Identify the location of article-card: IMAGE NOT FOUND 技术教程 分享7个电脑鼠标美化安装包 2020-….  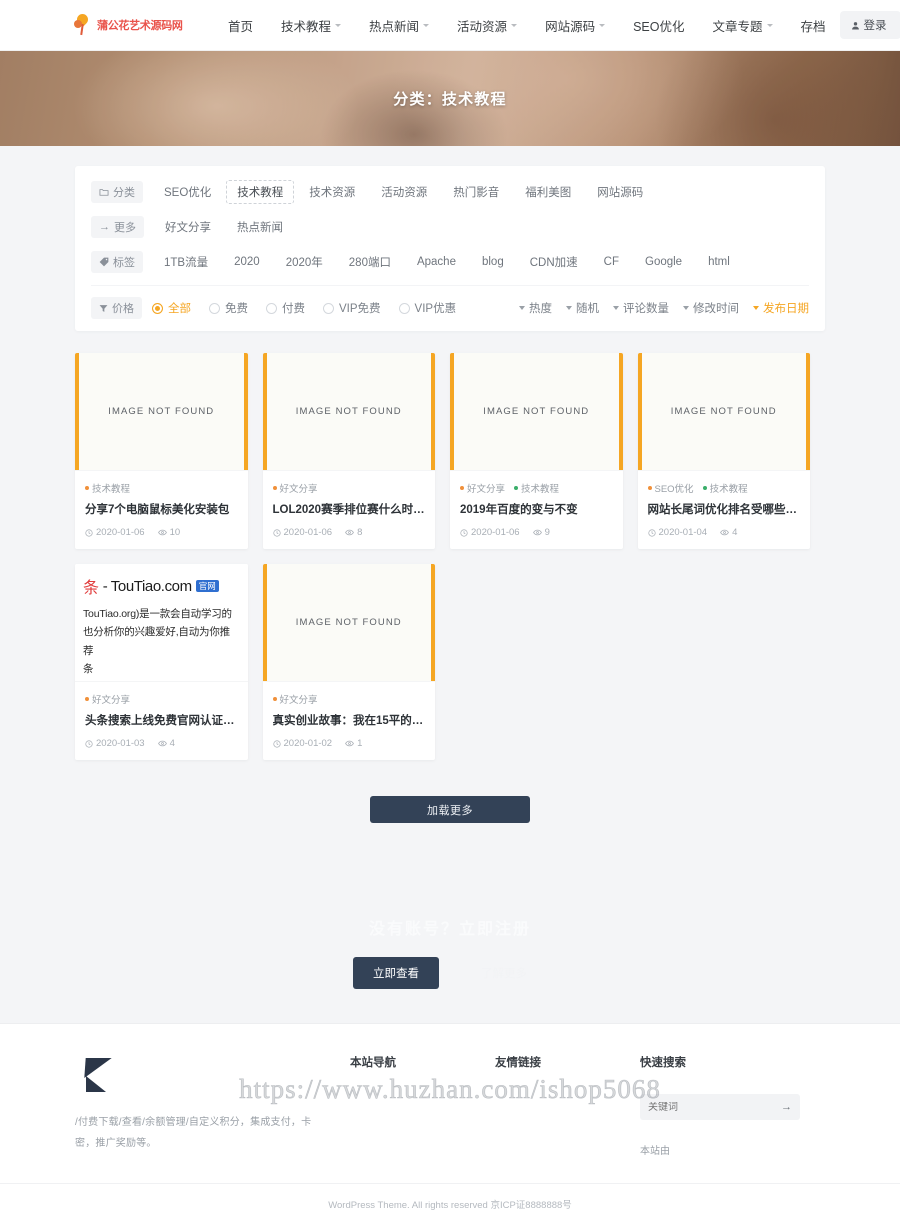
(161, 451).